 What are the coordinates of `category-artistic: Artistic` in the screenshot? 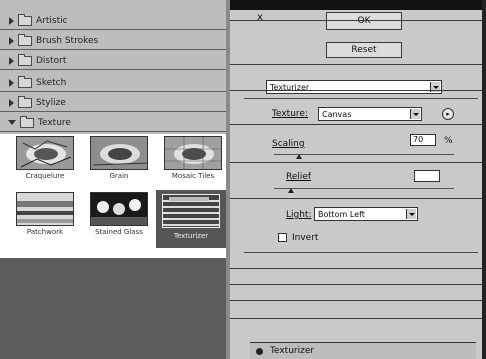 It's located at (115, 21).